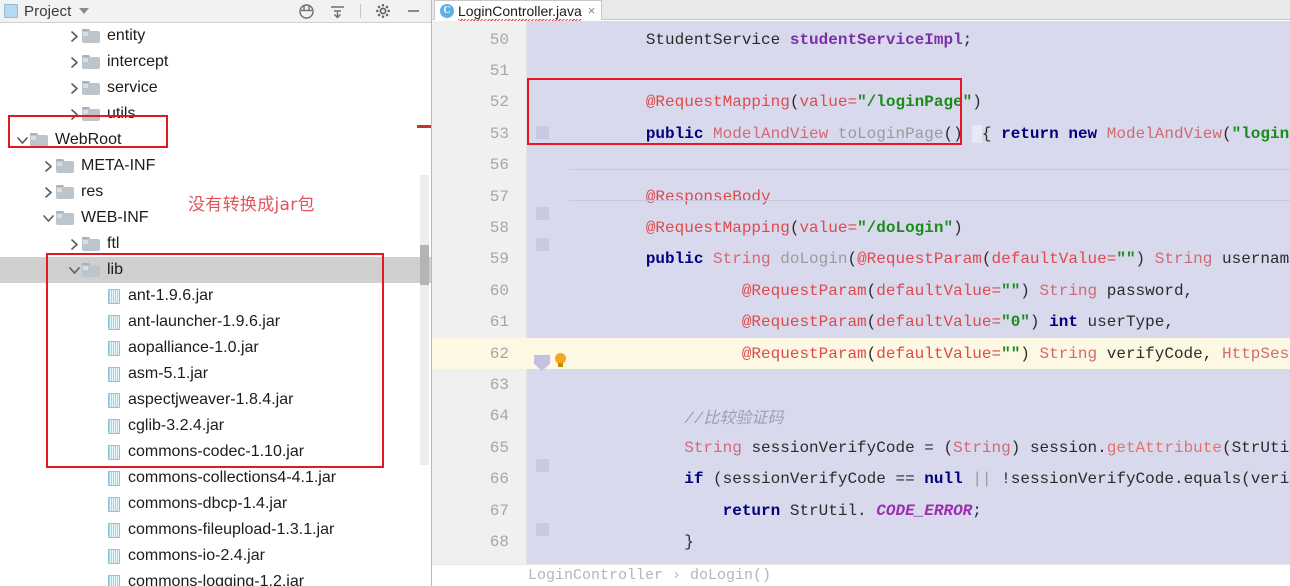 The image size is (1290, 586). Describe the element at coordinates (499, 542) in the screenshot. I see `line-number: 68` at that location.